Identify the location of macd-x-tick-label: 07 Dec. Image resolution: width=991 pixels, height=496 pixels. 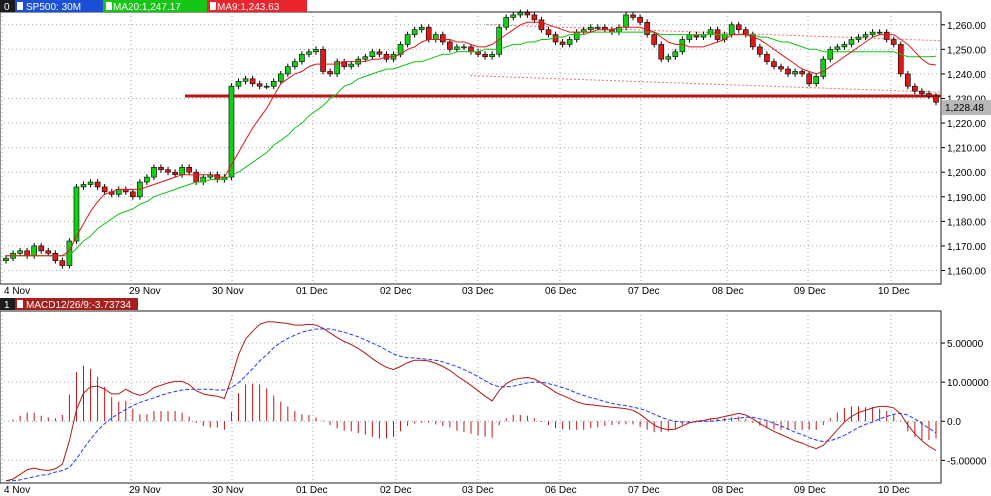
(644, 490).